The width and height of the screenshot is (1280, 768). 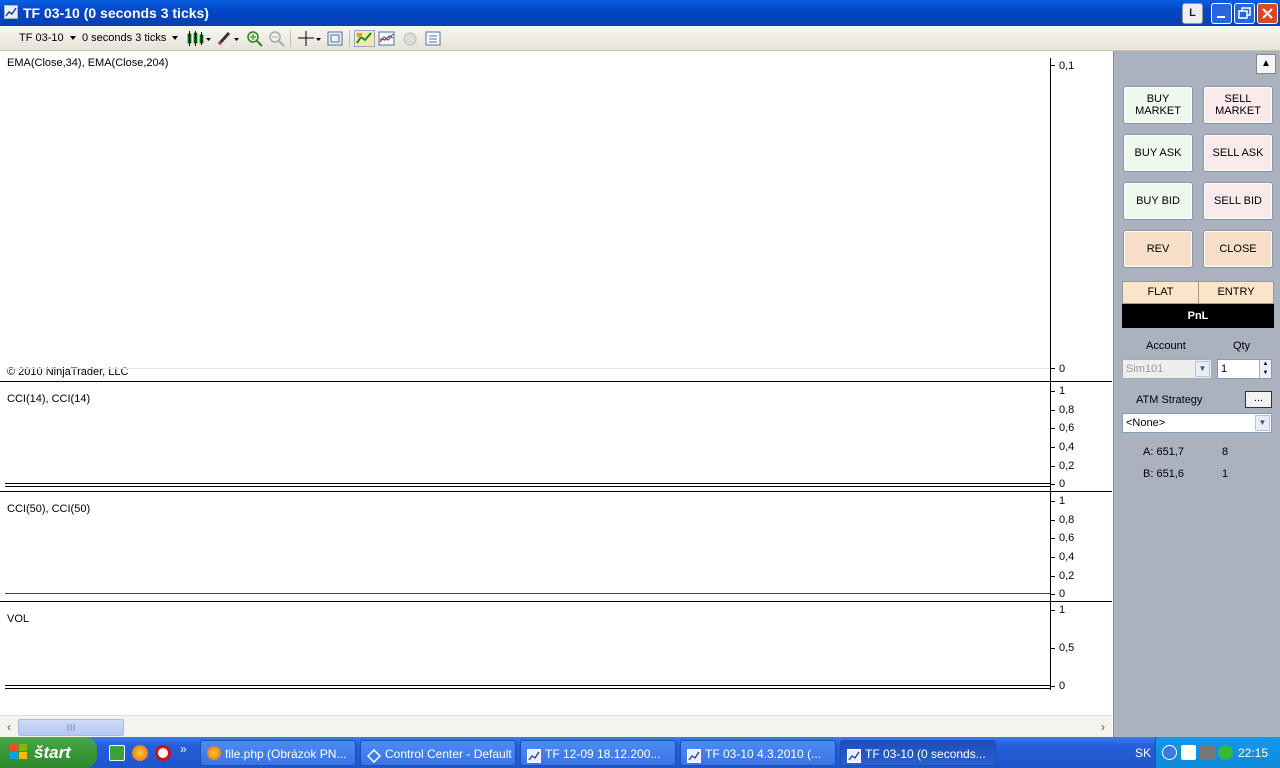 What do you see at coordinates (448, 754) in the screenshot?
I see `task-label: Control Center - Default` at bounding box center [448, 754].